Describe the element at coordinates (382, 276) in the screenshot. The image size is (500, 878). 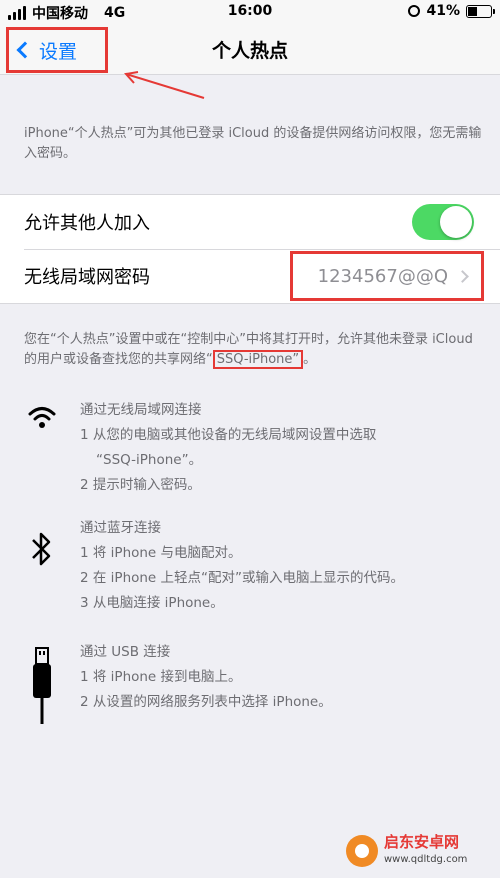
I see `wifi-password-value: 1234567@@Q` at that location.